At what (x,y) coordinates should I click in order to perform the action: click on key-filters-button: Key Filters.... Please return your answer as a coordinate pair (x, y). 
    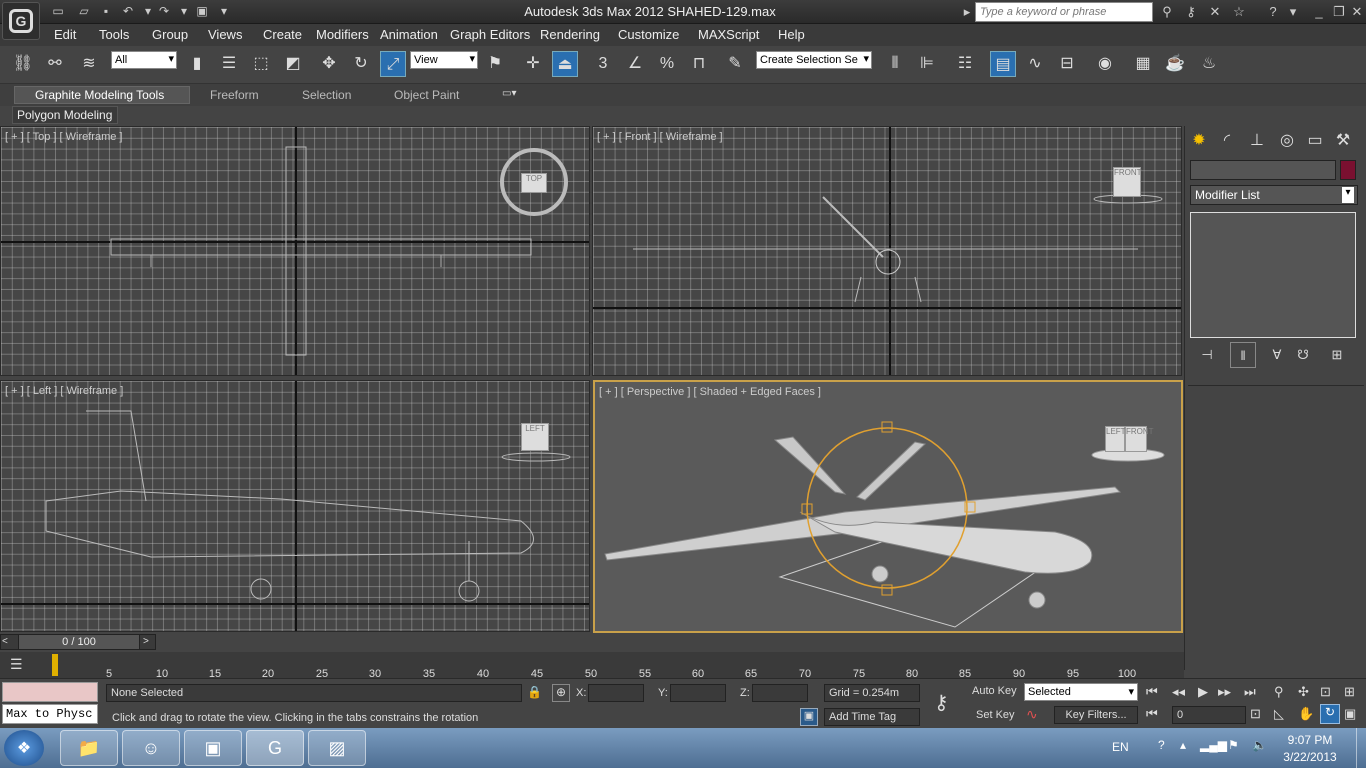
    Looking at the image, I should click on (1096, 715).